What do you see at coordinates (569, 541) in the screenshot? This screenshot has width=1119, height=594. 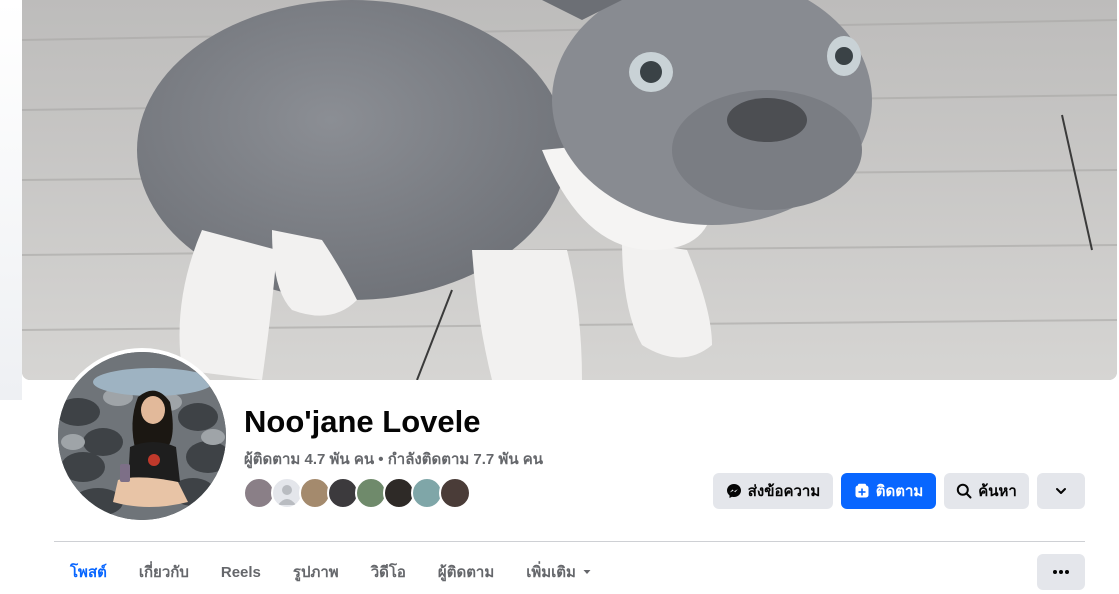 I see `tabs-divider` at bounding box center [569, 541].